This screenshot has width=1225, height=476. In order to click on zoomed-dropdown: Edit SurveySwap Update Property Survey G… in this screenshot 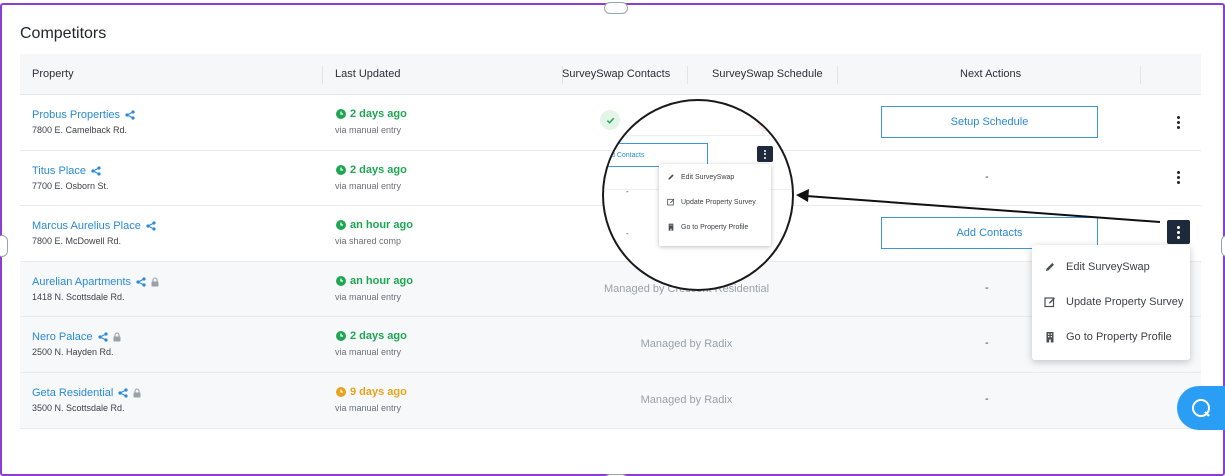, I will do `click(715, 205)`.